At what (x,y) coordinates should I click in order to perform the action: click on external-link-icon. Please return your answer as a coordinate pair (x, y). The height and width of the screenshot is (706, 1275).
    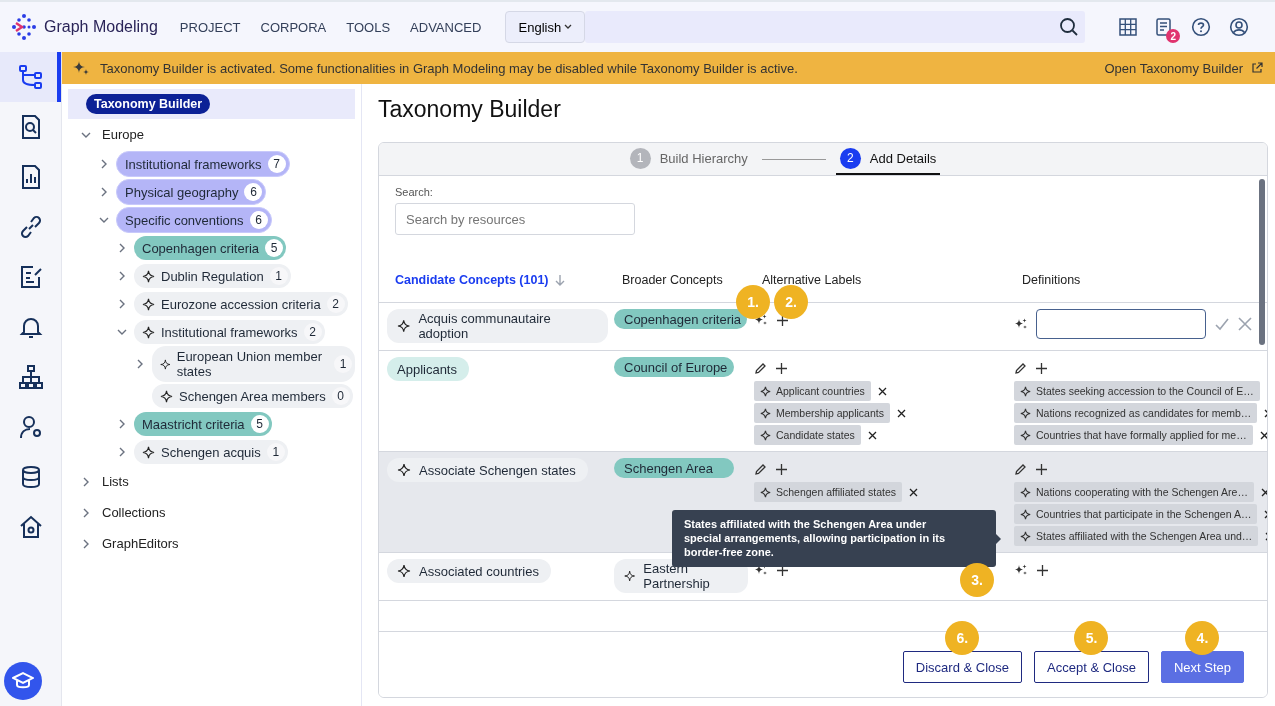
    Looking at the image, I should click on (1257, 68).